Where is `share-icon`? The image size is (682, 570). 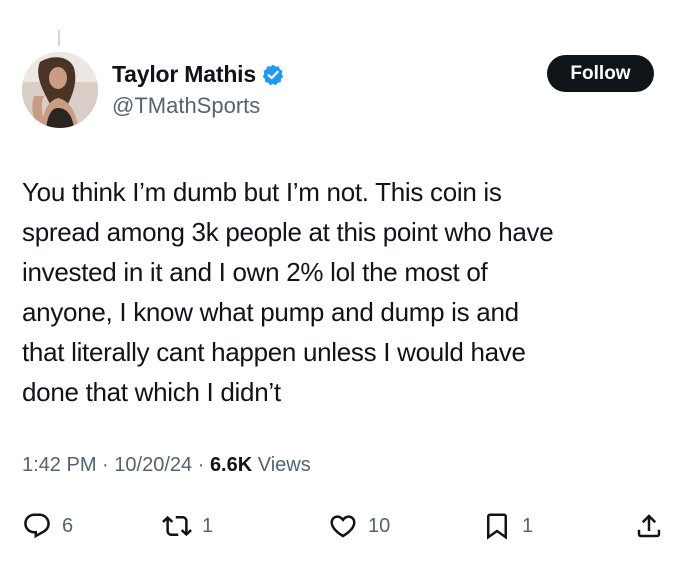
share-icon is located at coordinates (649, 526).